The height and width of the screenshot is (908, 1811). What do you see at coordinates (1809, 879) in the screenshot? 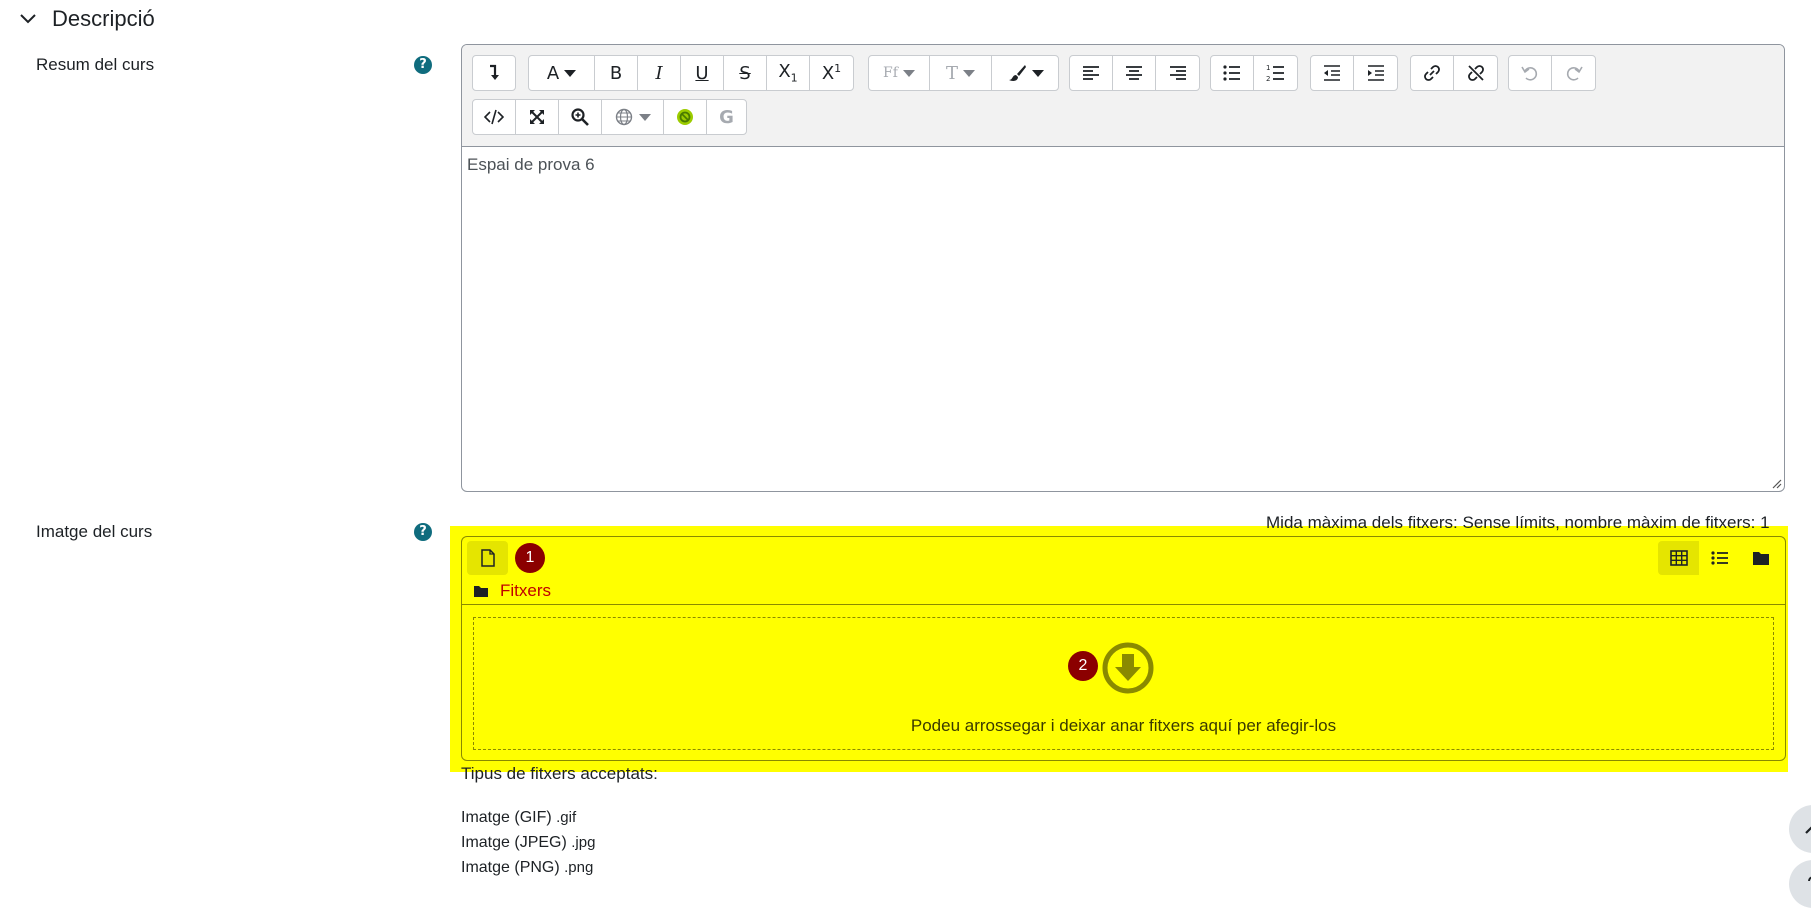
I see `question-icon` at bounding box center [1809, 879].